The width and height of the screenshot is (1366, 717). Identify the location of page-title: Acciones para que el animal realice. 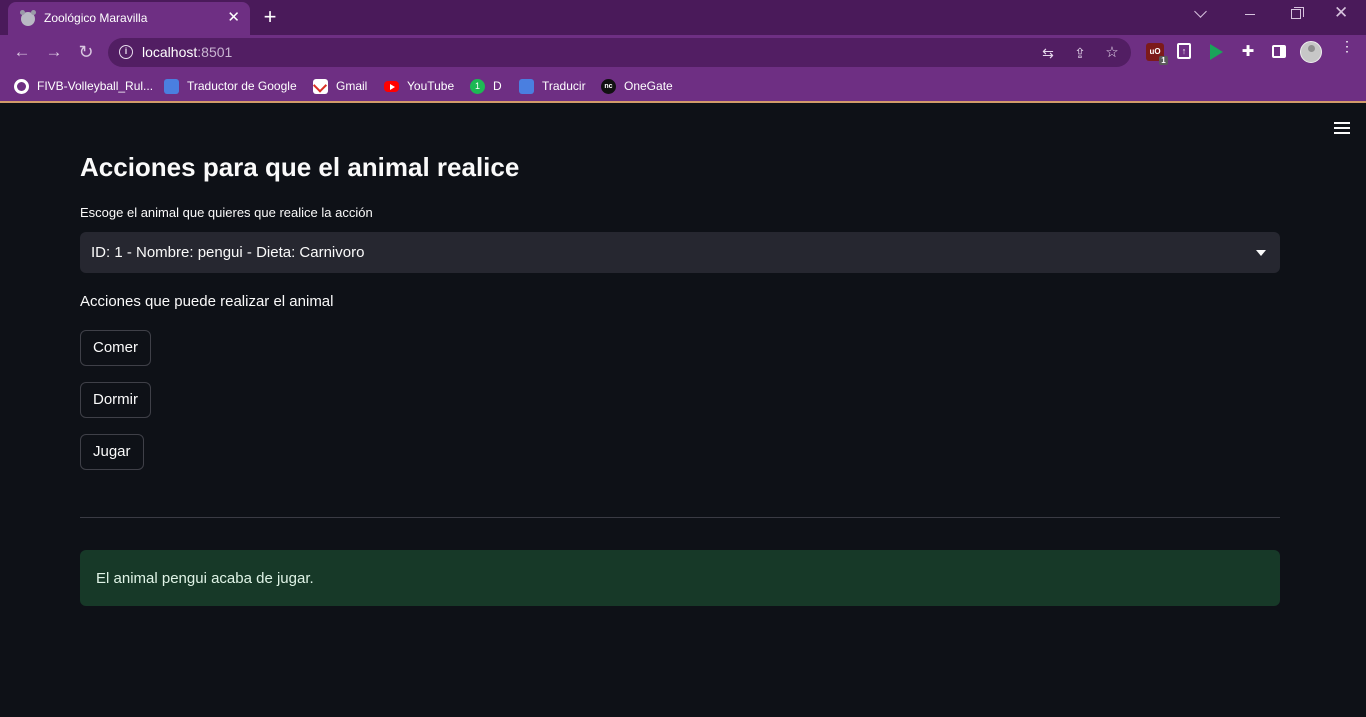
(300, 167).